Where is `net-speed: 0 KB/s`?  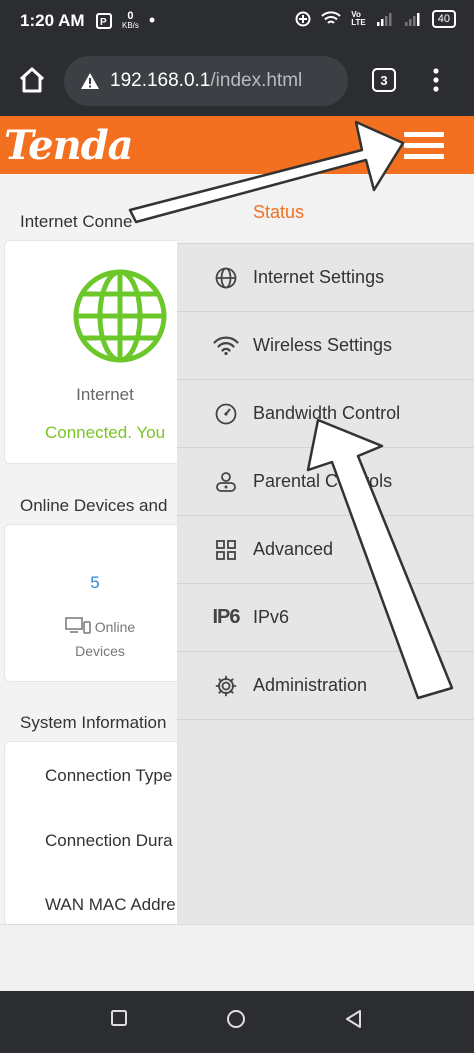
net-speed: 0 KB/s is located at coordinates (130, 19).